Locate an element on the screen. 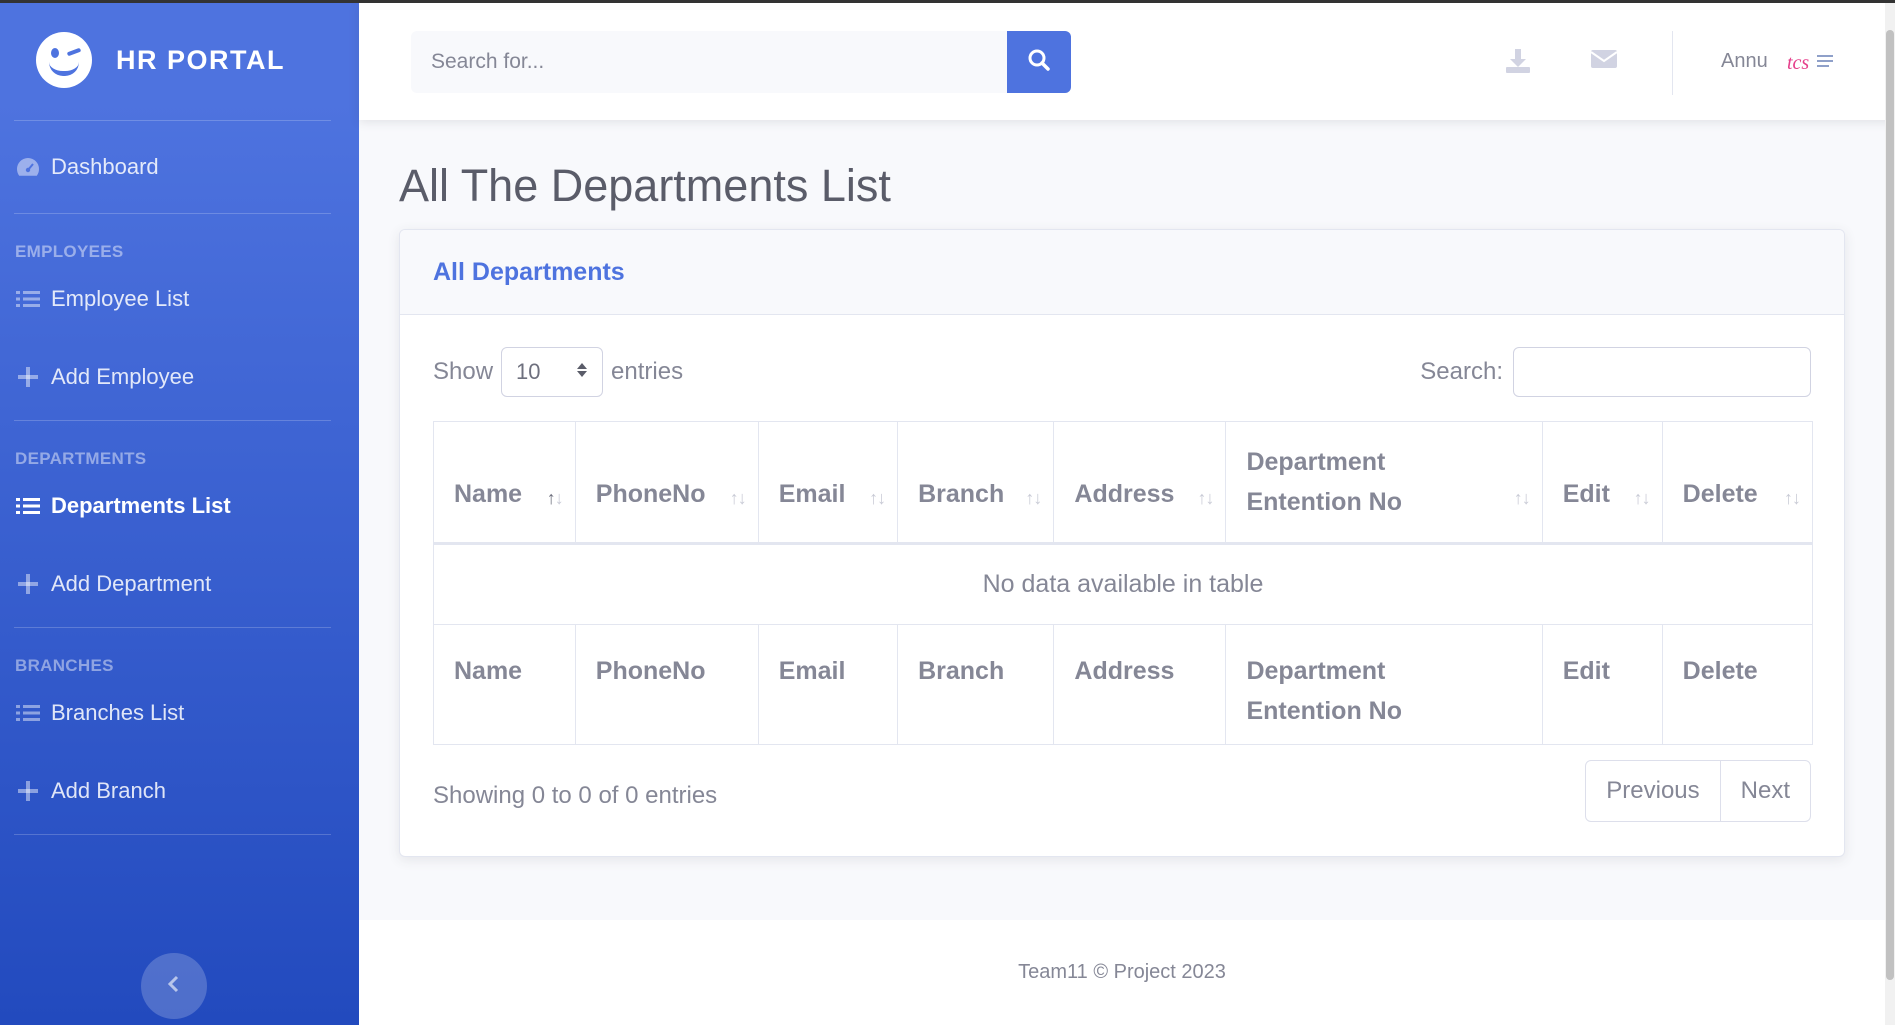  download-icon is located at coordinates (1518, 63).